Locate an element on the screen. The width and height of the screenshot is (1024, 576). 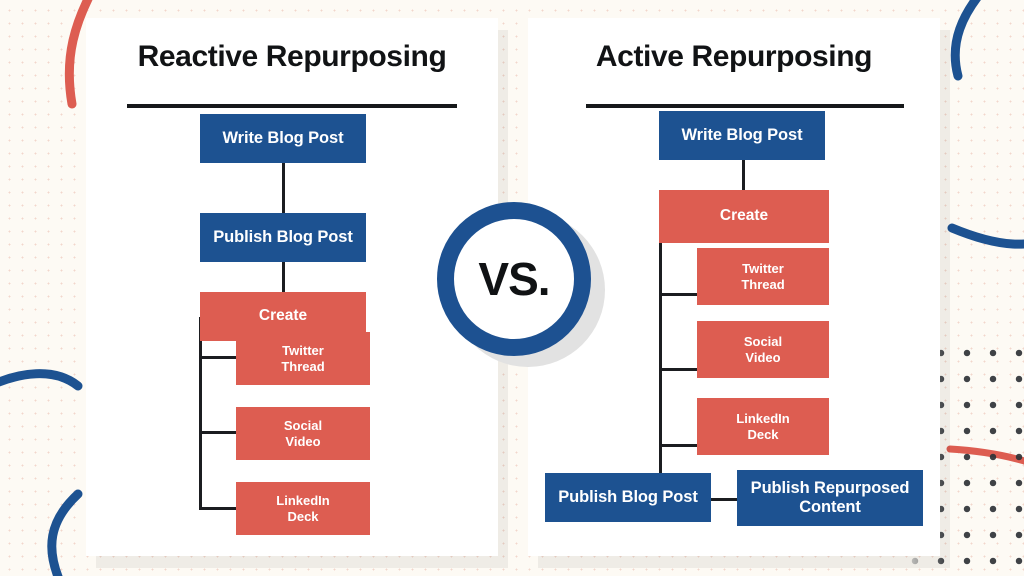
right-title-divider is located at coordinates (745, 106).